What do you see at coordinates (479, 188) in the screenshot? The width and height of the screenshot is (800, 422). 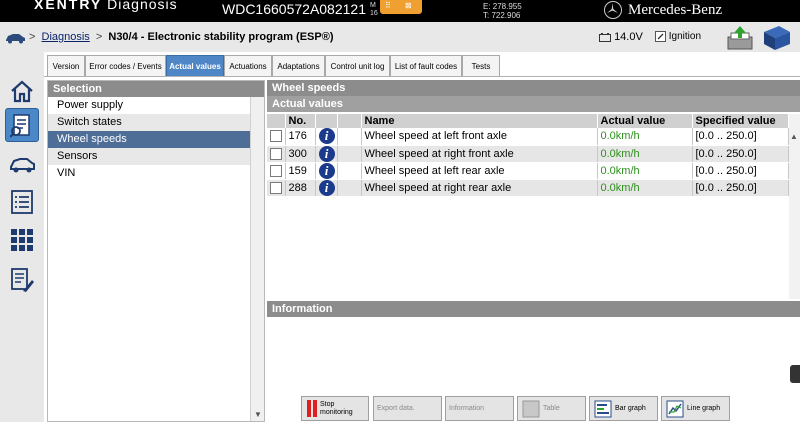 I see `row-name: Wheel speed at right rear axle` at bounding box center [479, 188].